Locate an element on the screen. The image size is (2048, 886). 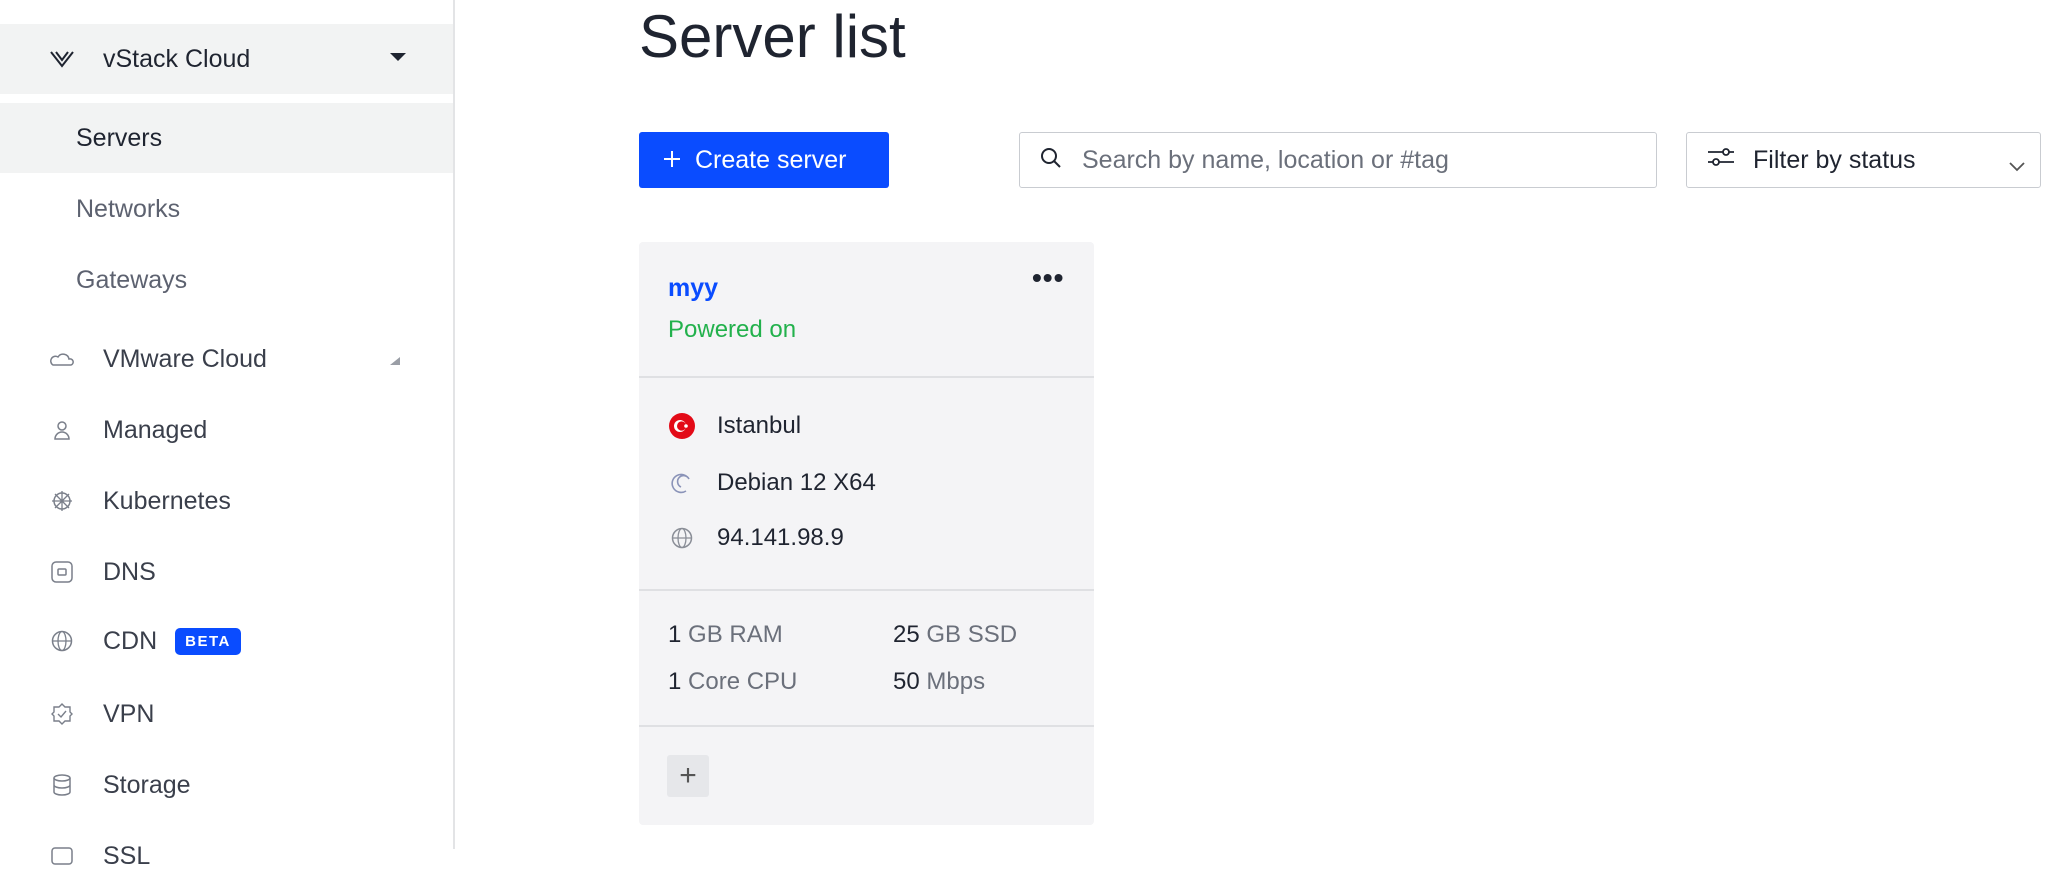
os-text: Debian 12 X64 is located at coordinates (796, 482).